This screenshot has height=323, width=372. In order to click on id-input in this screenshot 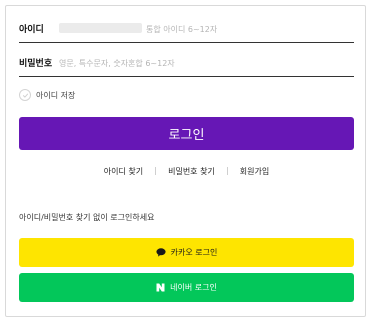, I will do `click(186, 29)`.